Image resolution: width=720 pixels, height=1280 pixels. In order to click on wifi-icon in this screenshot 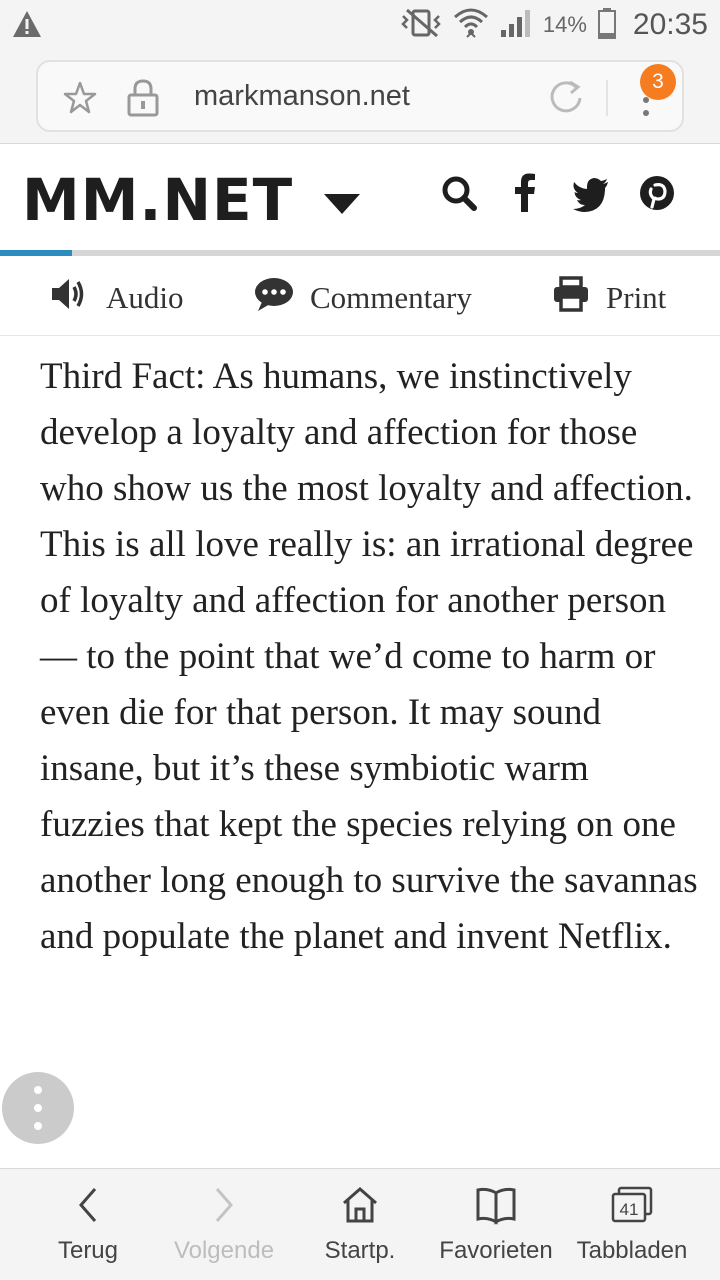, I will do `click(471, 25)`.